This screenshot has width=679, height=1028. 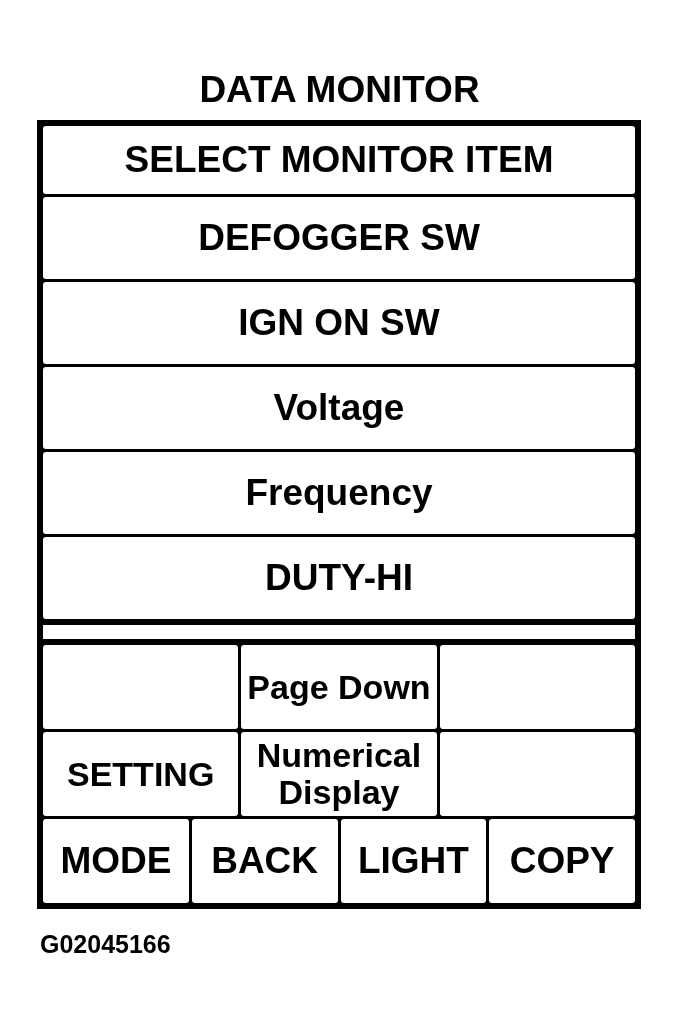 I want to click on monitor-item: IGN ON SW, so click(x=339, y=323).